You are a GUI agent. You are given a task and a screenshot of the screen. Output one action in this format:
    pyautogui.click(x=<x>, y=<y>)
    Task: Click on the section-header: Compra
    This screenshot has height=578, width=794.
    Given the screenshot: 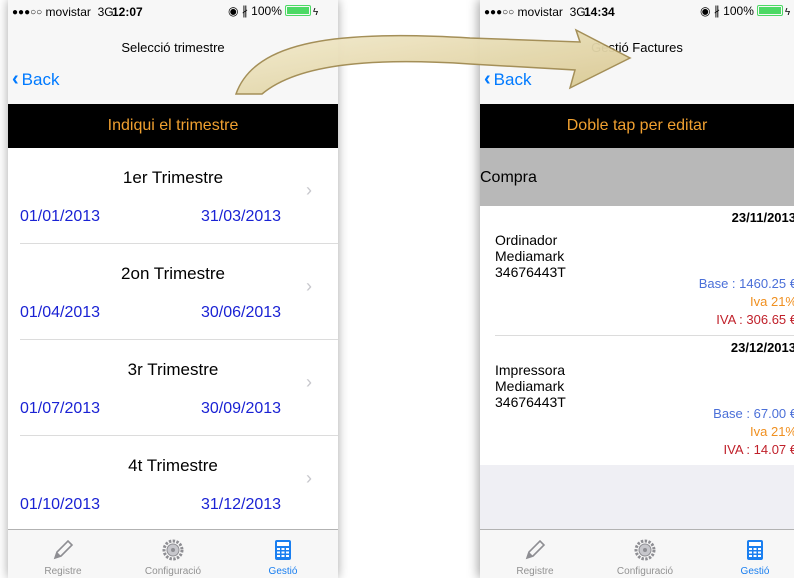 What is the action you would take?
    pyautogui.click(x=637, y=177)
    